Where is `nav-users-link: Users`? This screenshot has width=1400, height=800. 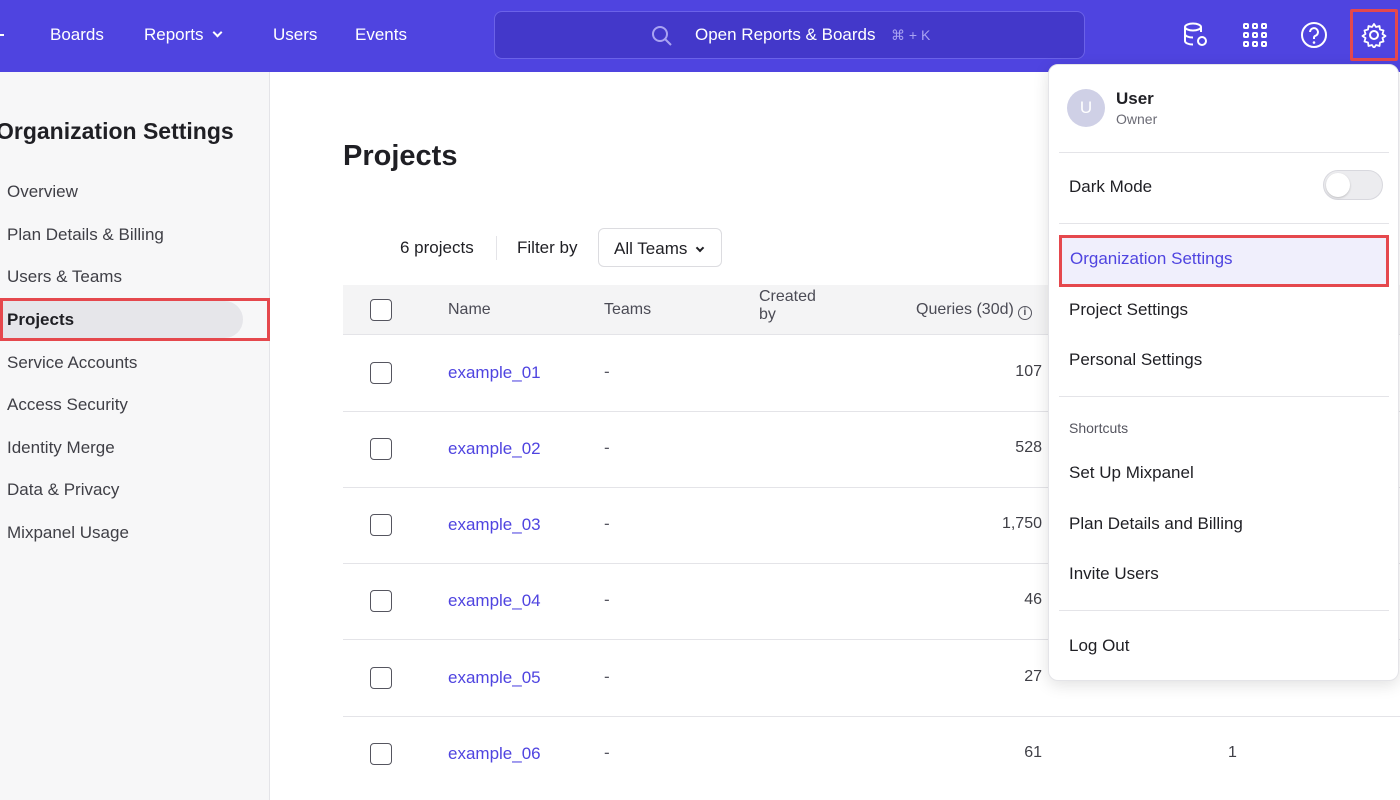
nav-users-link: Users is located at coordinates (295, 35).